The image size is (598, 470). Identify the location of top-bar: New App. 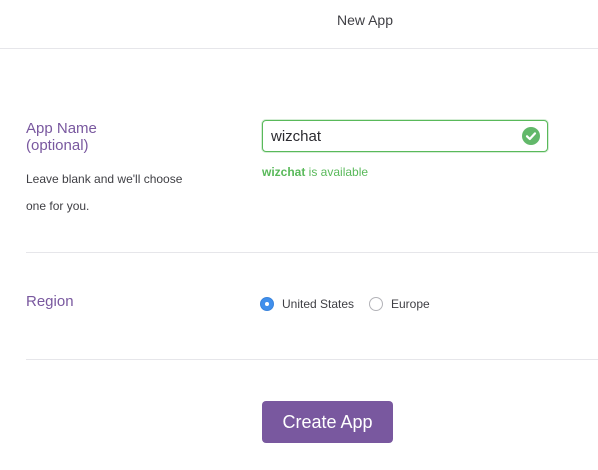
(299, 24).